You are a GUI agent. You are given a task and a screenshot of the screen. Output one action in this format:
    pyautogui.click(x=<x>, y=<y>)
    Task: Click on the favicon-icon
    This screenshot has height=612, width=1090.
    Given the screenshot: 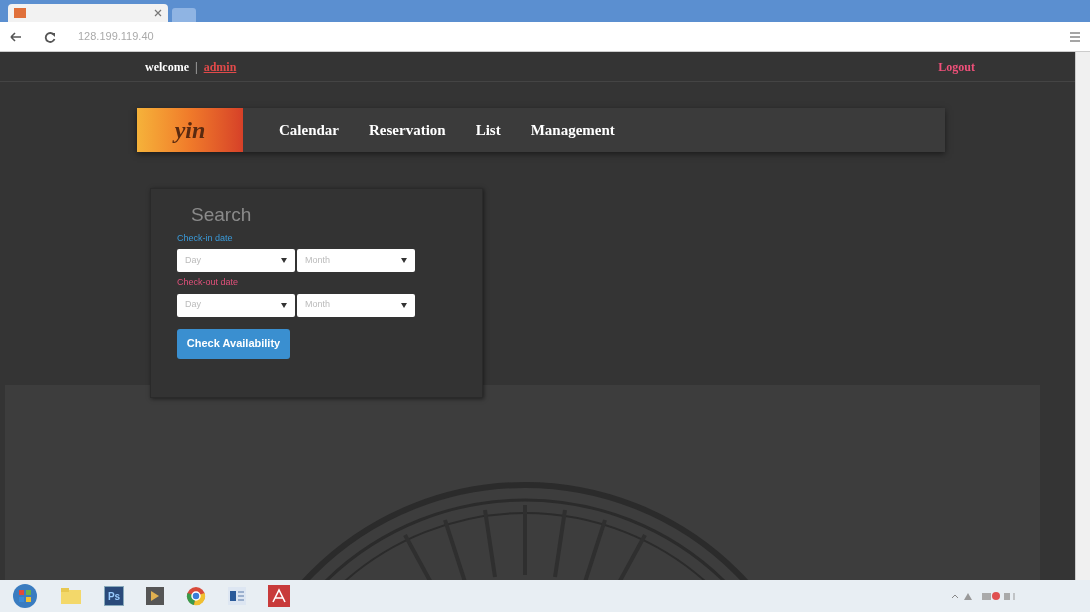 What is the action you would take?
    pyautogui.click(x=20, y=13)
    